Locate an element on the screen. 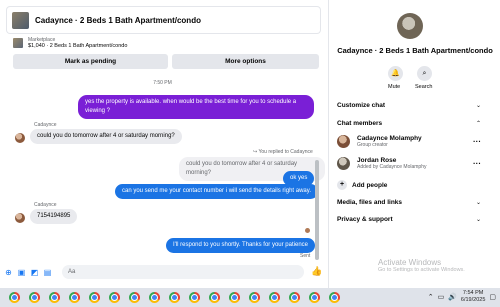  search-icon: ⌕ is located at coordinates (424, 73).